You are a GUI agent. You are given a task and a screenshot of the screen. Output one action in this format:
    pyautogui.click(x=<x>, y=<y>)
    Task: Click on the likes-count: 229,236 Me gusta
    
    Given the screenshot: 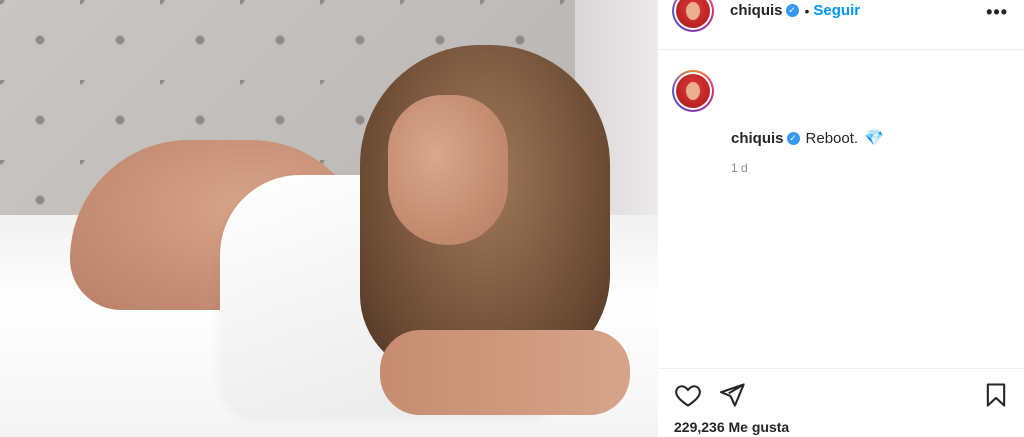 What is the action you would take?
    pyautogui.click(x=731, y=427)
    